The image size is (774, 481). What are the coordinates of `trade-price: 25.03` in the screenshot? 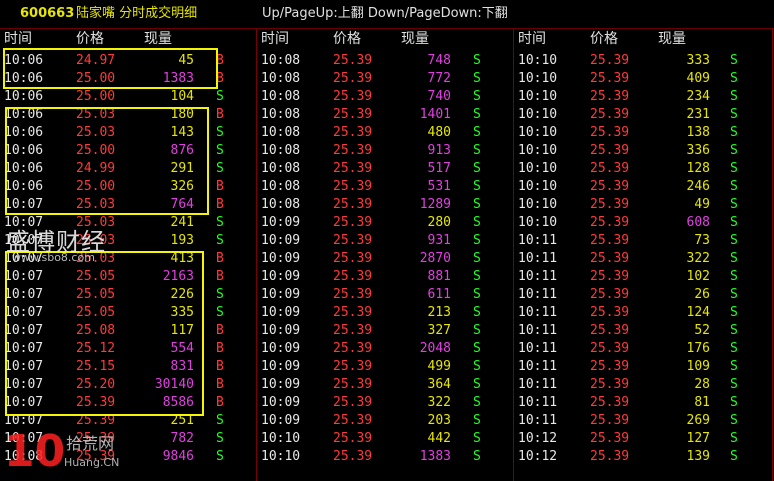 It's located at (96, 204).